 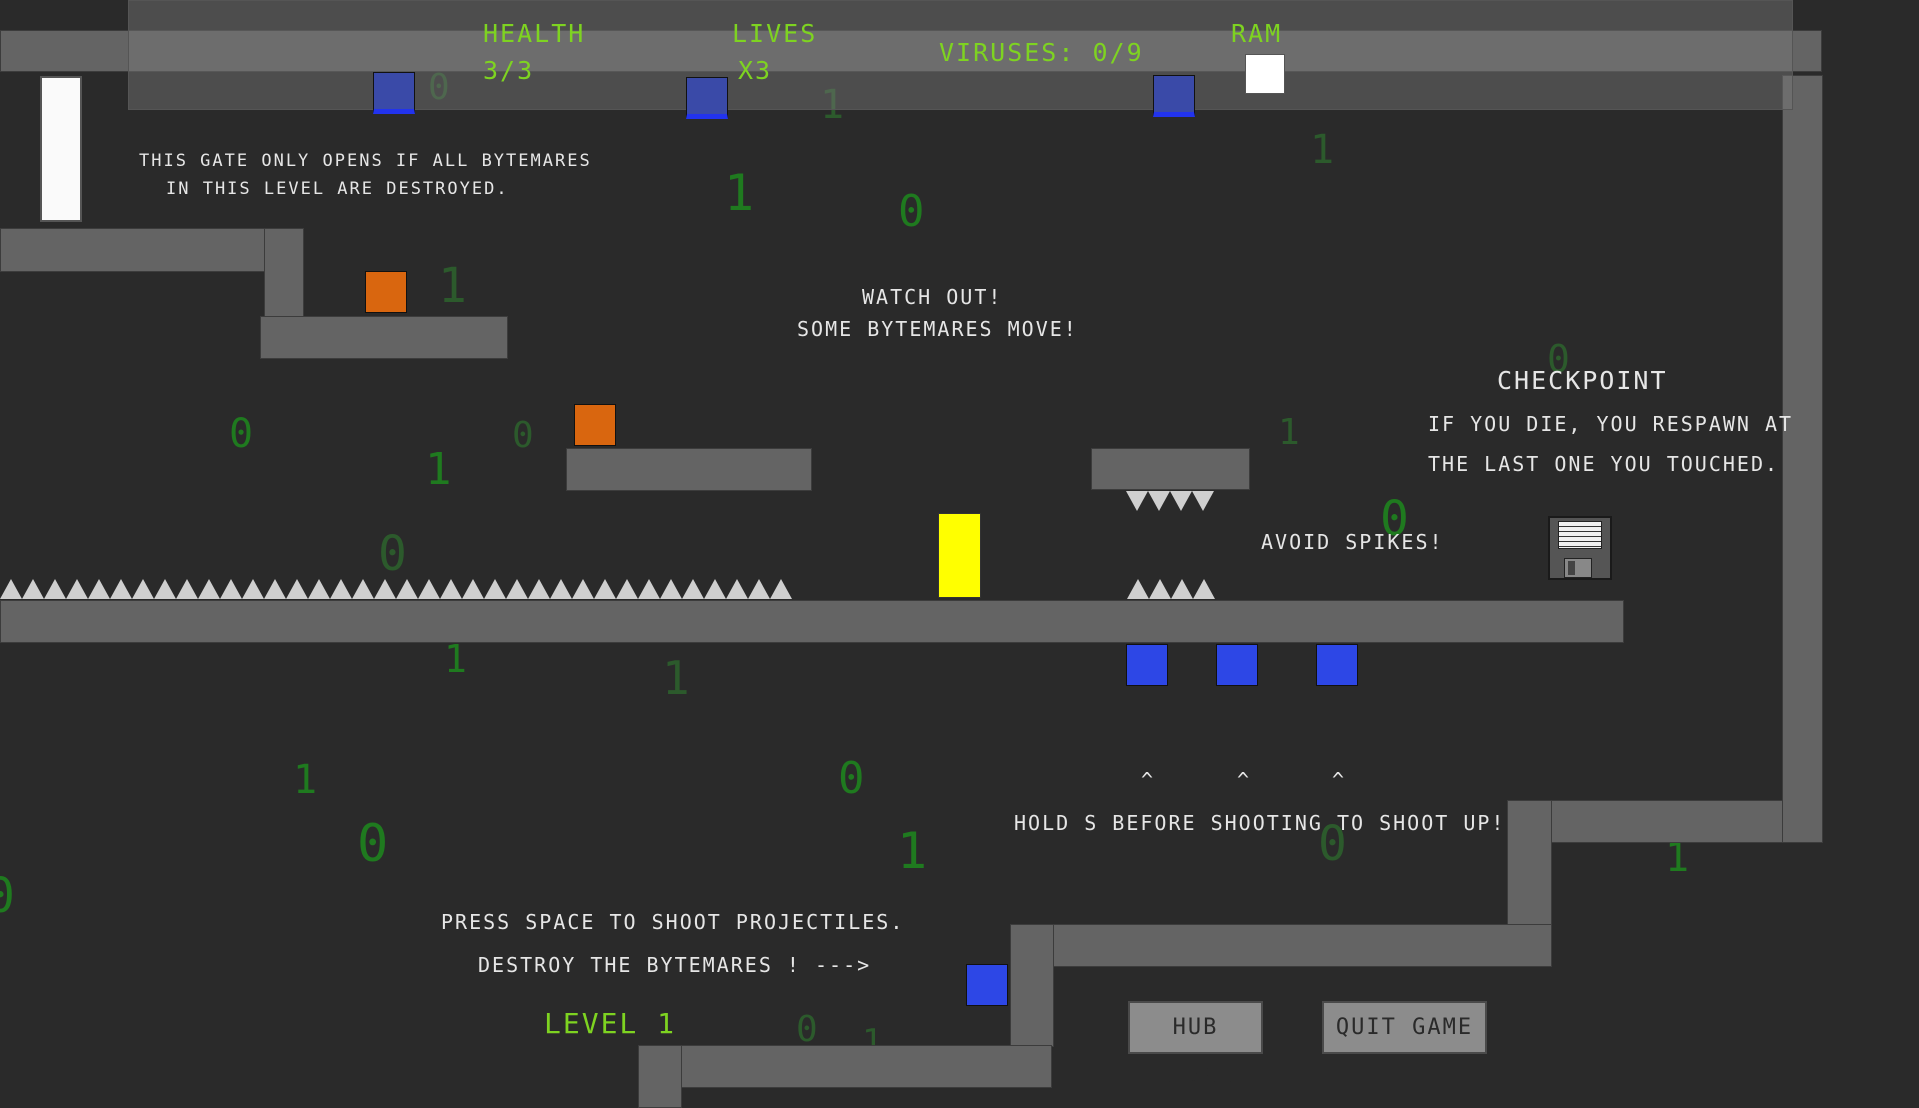 What do you see at coordinates (1611, 424) in the screenshot?
I see `checkpoint-line1: IF YOU DIE, YOU RESPAWN AT` at bounding box center [1611, 424].